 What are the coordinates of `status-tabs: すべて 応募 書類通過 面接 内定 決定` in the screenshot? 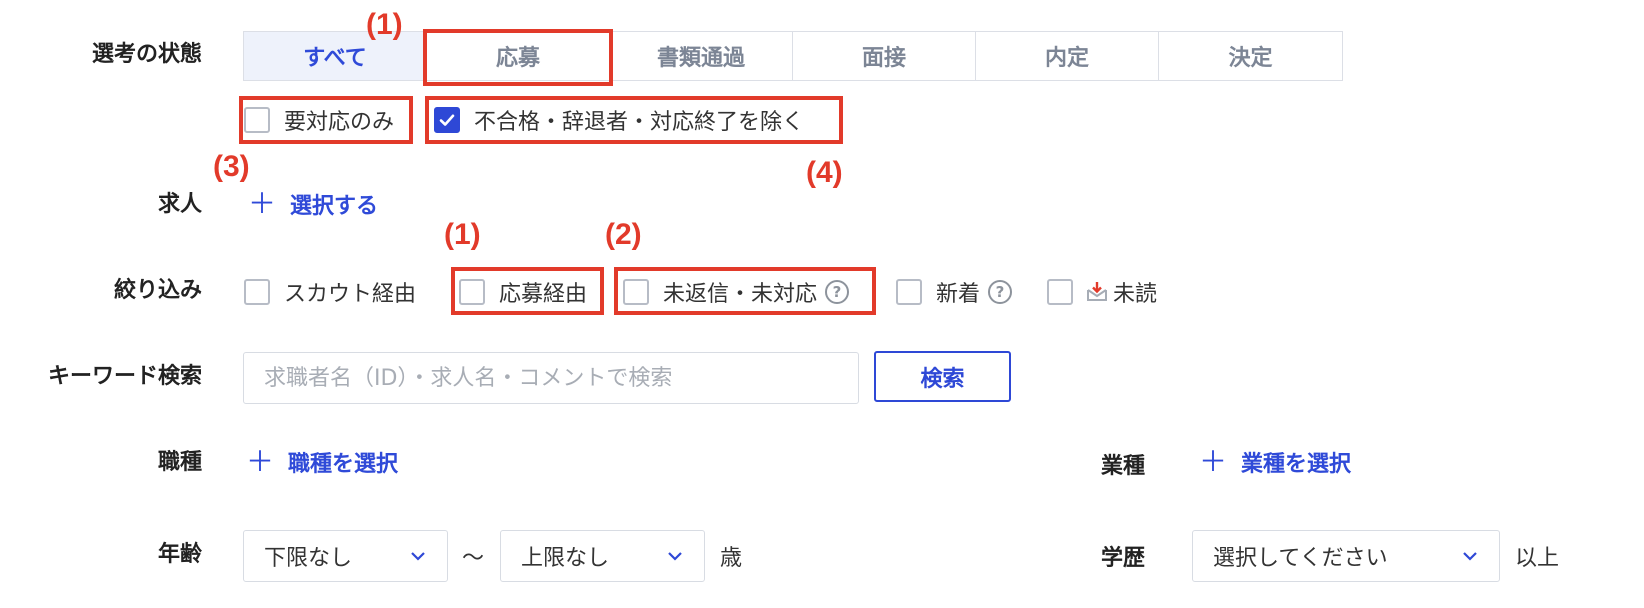 It's located at (793, 56).